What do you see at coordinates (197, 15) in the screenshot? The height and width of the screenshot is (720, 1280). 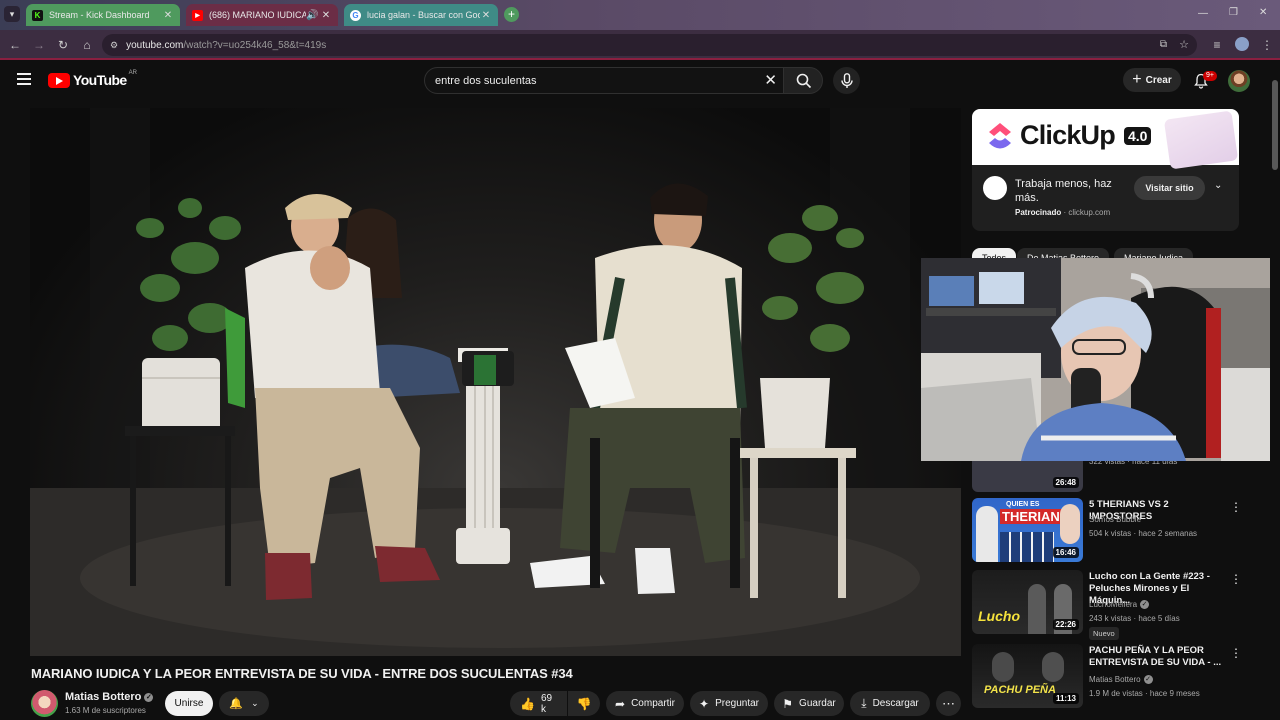 I see `youtube-favicon-icon: ▶` at bounding box center [197, 15].